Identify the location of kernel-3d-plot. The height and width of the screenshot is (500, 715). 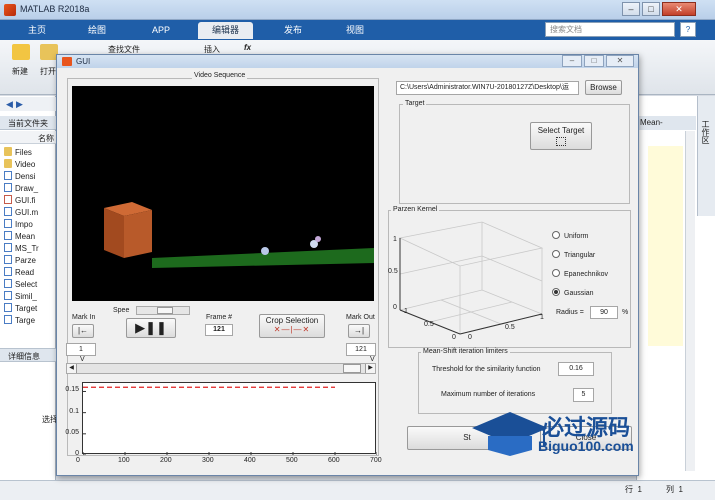
(470, 282).